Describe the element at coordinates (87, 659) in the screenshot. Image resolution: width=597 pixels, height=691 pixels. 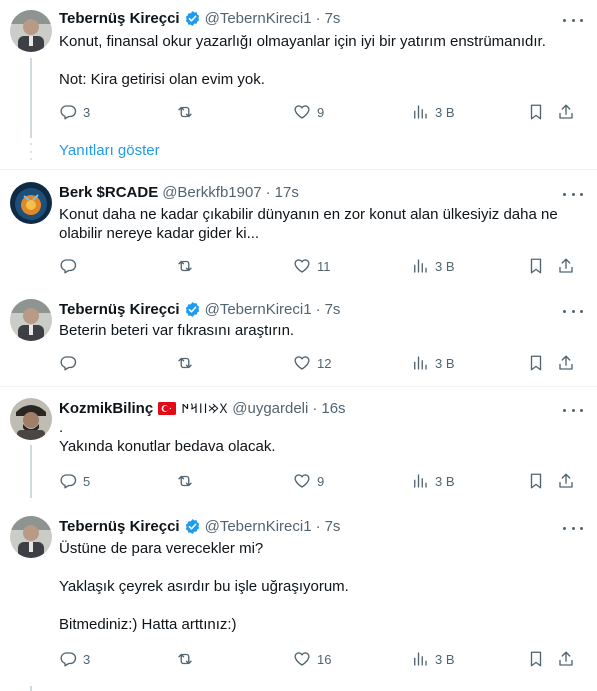
I see `reply-count: 3` at that location.